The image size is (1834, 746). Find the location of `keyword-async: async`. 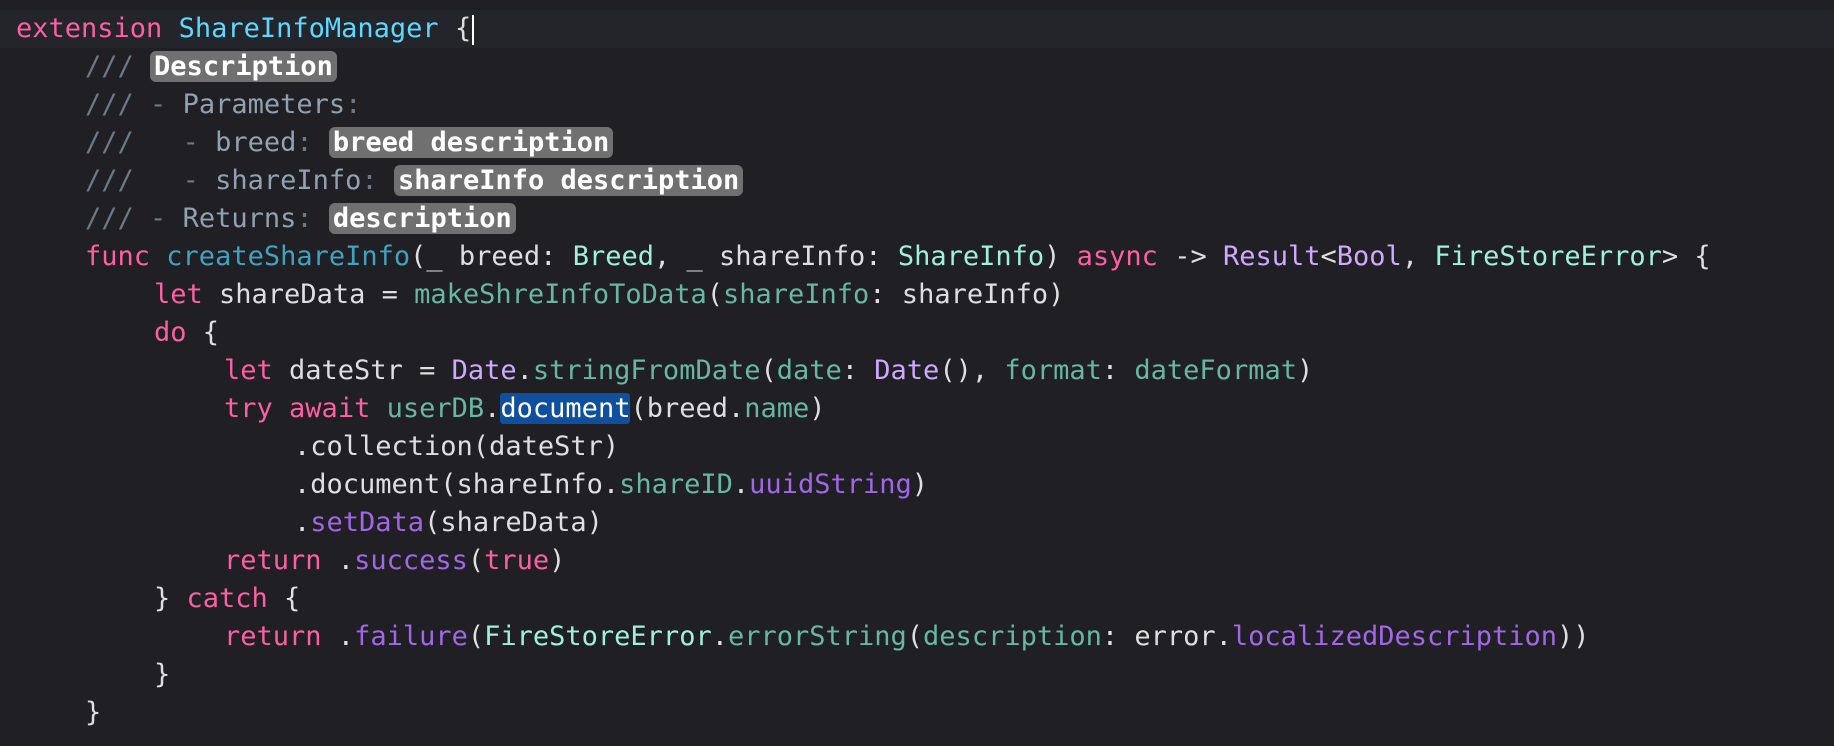

keyword-async: async is located at coordinates (1117, 256).